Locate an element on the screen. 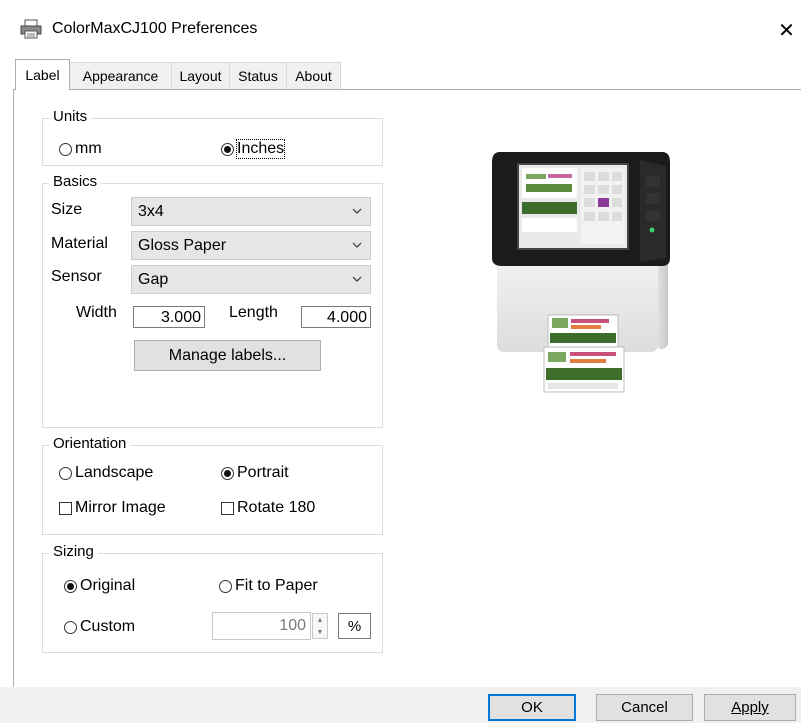 Image resolution: width=801 pixels, height=723 pixels. spin-up-icon: ▲ is located at coordinates (320, 620).